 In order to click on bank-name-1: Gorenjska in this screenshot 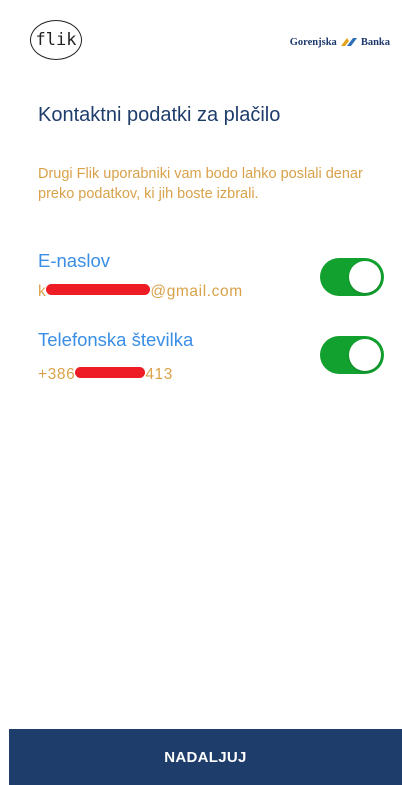, I will do `click(313, 42)`.